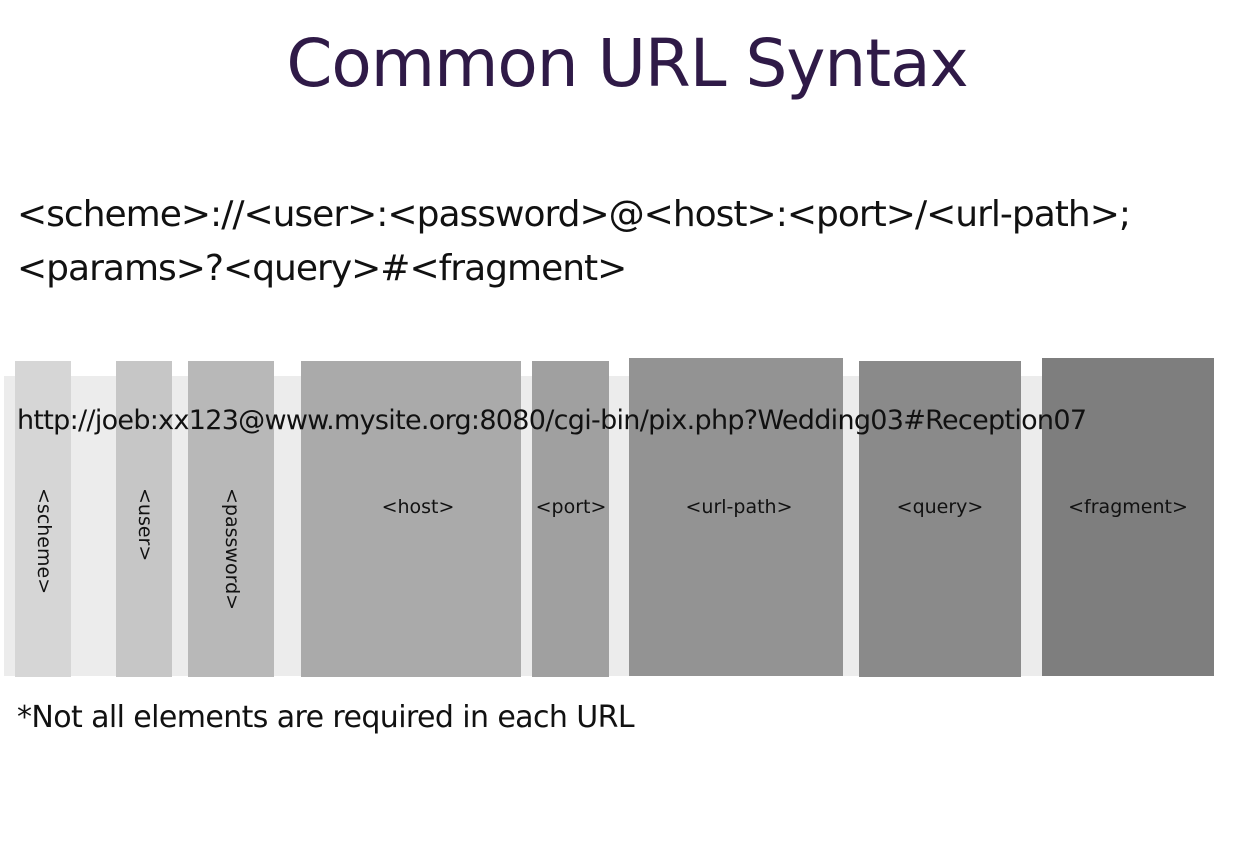  What do you see at coordinates (571, 507) in the screenshot?
I see `label-port: <port>` at bounding box center [571, 507].